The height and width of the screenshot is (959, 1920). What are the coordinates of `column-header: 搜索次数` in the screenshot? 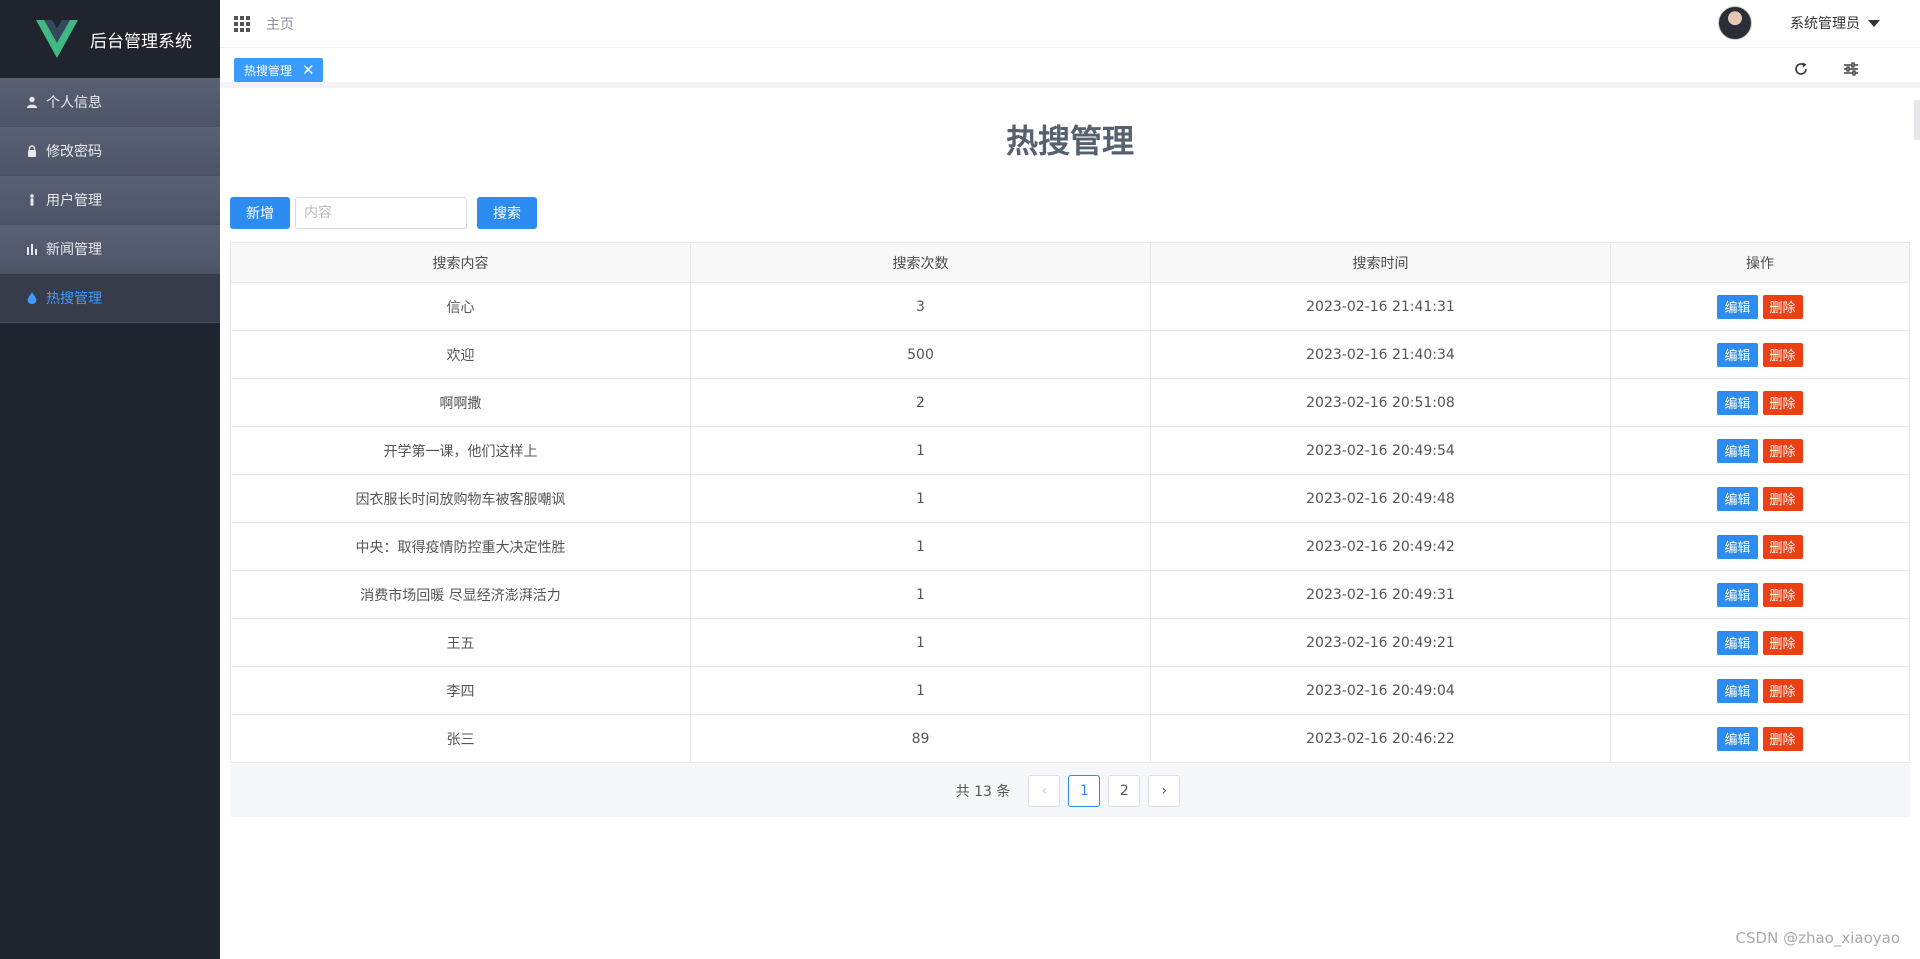 It's located at (920, 262).